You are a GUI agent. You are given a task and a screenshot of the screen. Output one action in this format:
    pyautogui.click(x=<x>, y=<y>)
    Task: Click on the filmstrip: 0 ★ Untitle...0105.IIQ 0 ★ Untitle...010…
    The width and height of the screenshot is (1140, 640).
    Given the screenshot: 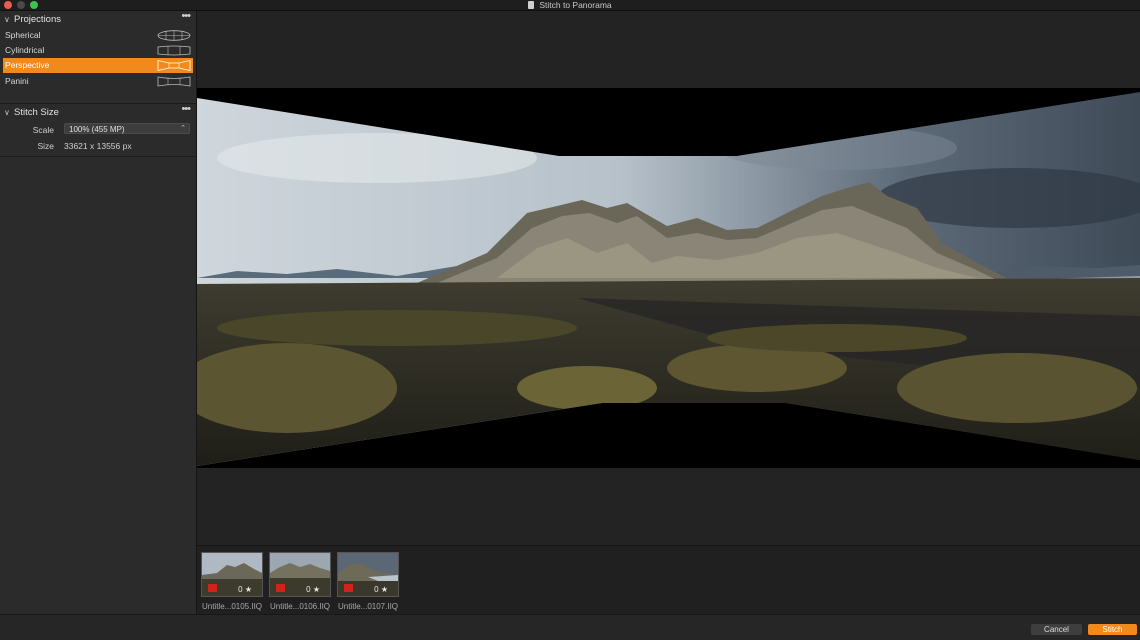 What is the action you would take?
    pyautogui.click(x=668, y=580)
    